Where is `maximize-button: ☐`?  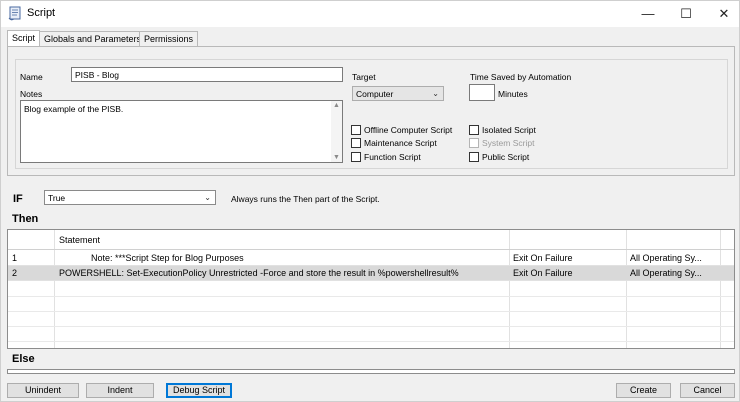 maximize-button: ☐ is located at coordinates (686, 14).